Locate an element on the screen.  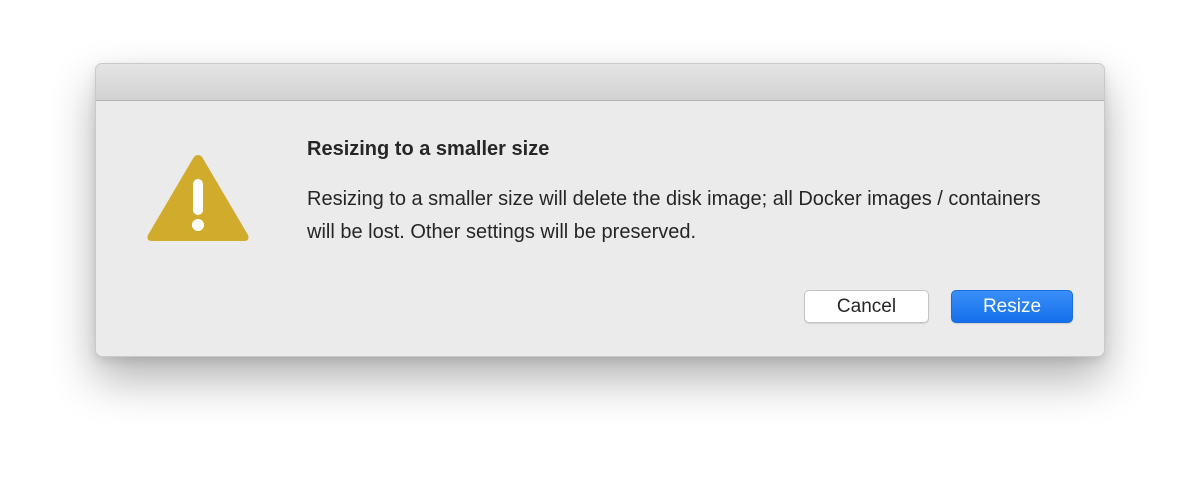
dialog-title: Resizing to a smaller size is located at coordinates (428, 149).